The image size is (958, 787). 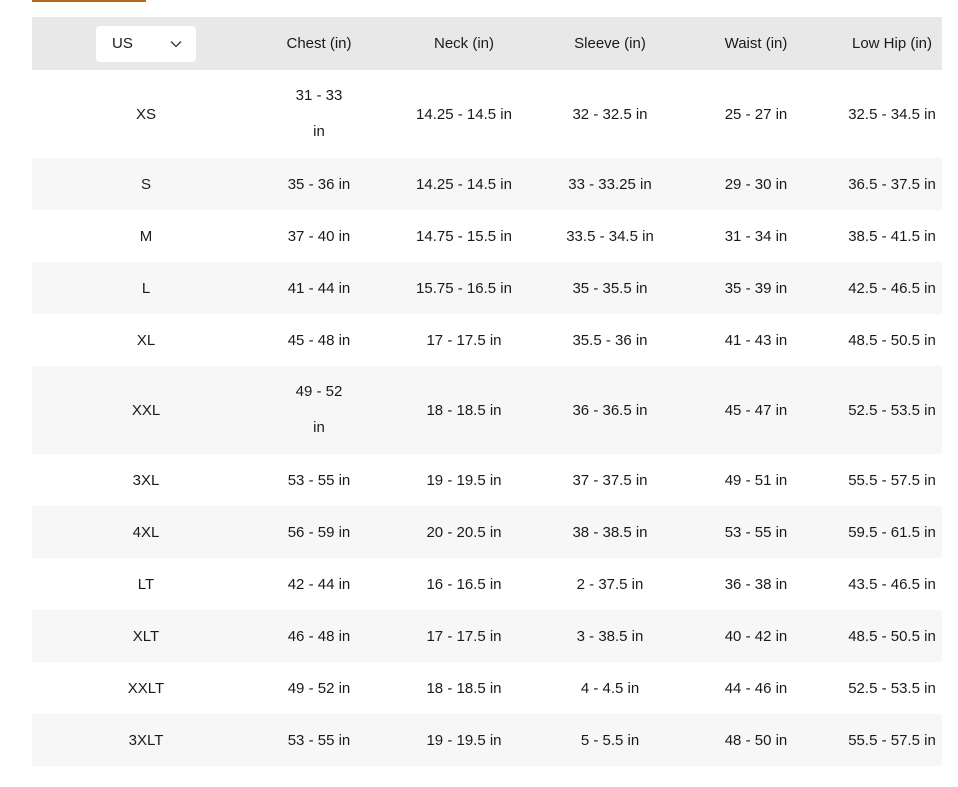 What do you see at coordinates (756, 114) in the screenshot?
I see `waist-cell: 25 - 27 in` at bounding box center [756, 114].